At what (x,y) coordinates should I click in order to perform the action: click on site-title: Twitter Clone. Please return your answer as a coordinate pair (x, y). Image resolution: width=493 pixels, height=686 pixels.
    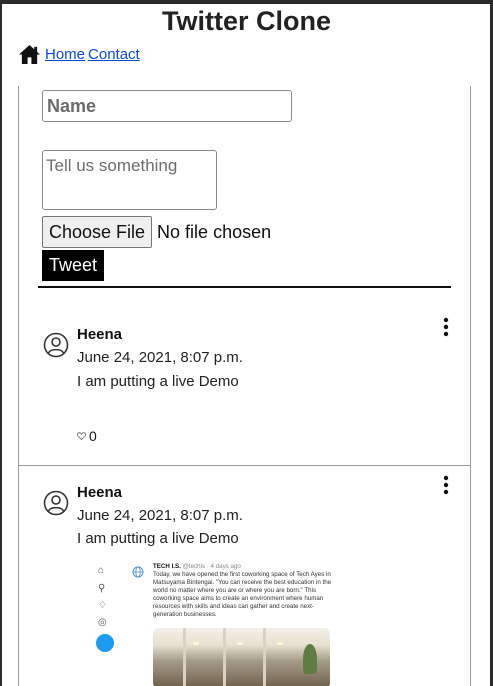
    Looking at the image, I should click on (246, 21).